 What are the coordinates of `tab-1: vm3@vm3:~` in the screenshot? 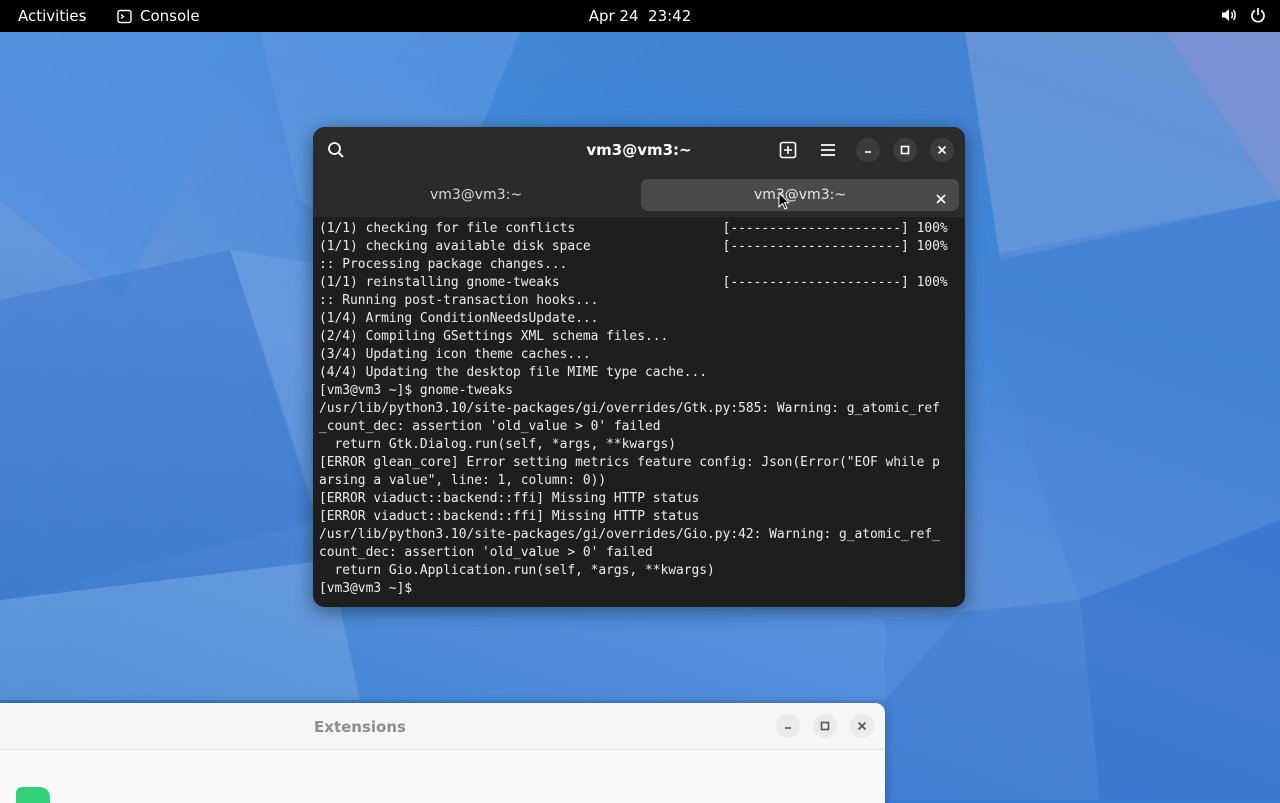 It's located at (476, 195).